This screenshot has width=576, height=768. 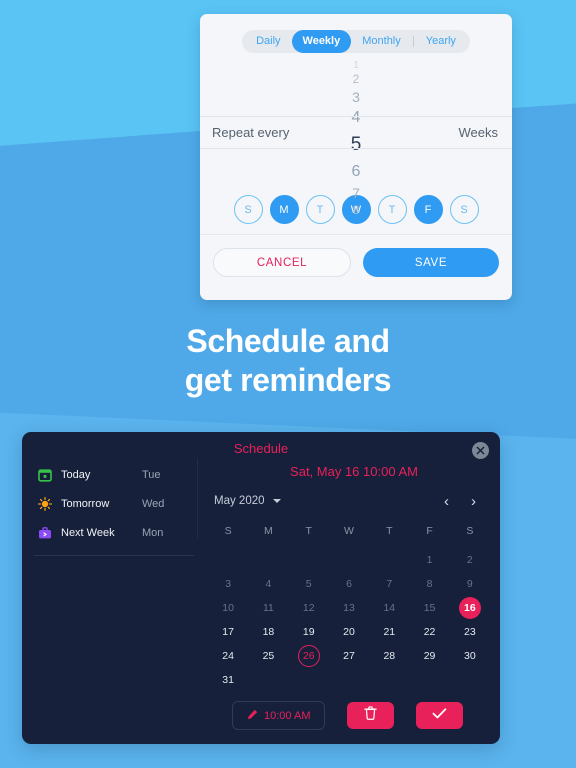 What do you see at coordinates (268, 584) in the screenshot?
I see `calendar-day-4: 4` at bounding box center [268, 584].